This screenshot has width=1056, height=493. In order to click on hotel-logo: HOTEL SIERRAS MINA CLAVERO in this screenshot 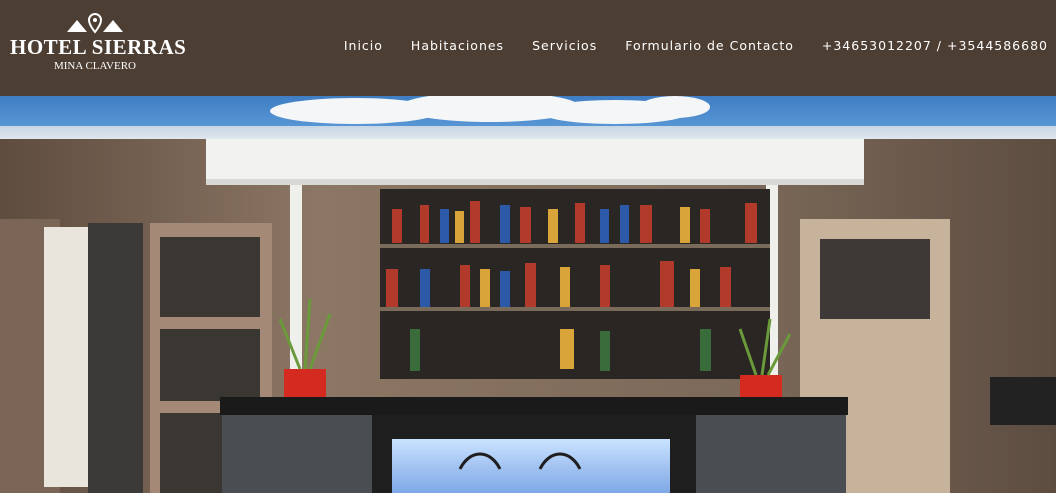, I will do `click(98, 47)`.